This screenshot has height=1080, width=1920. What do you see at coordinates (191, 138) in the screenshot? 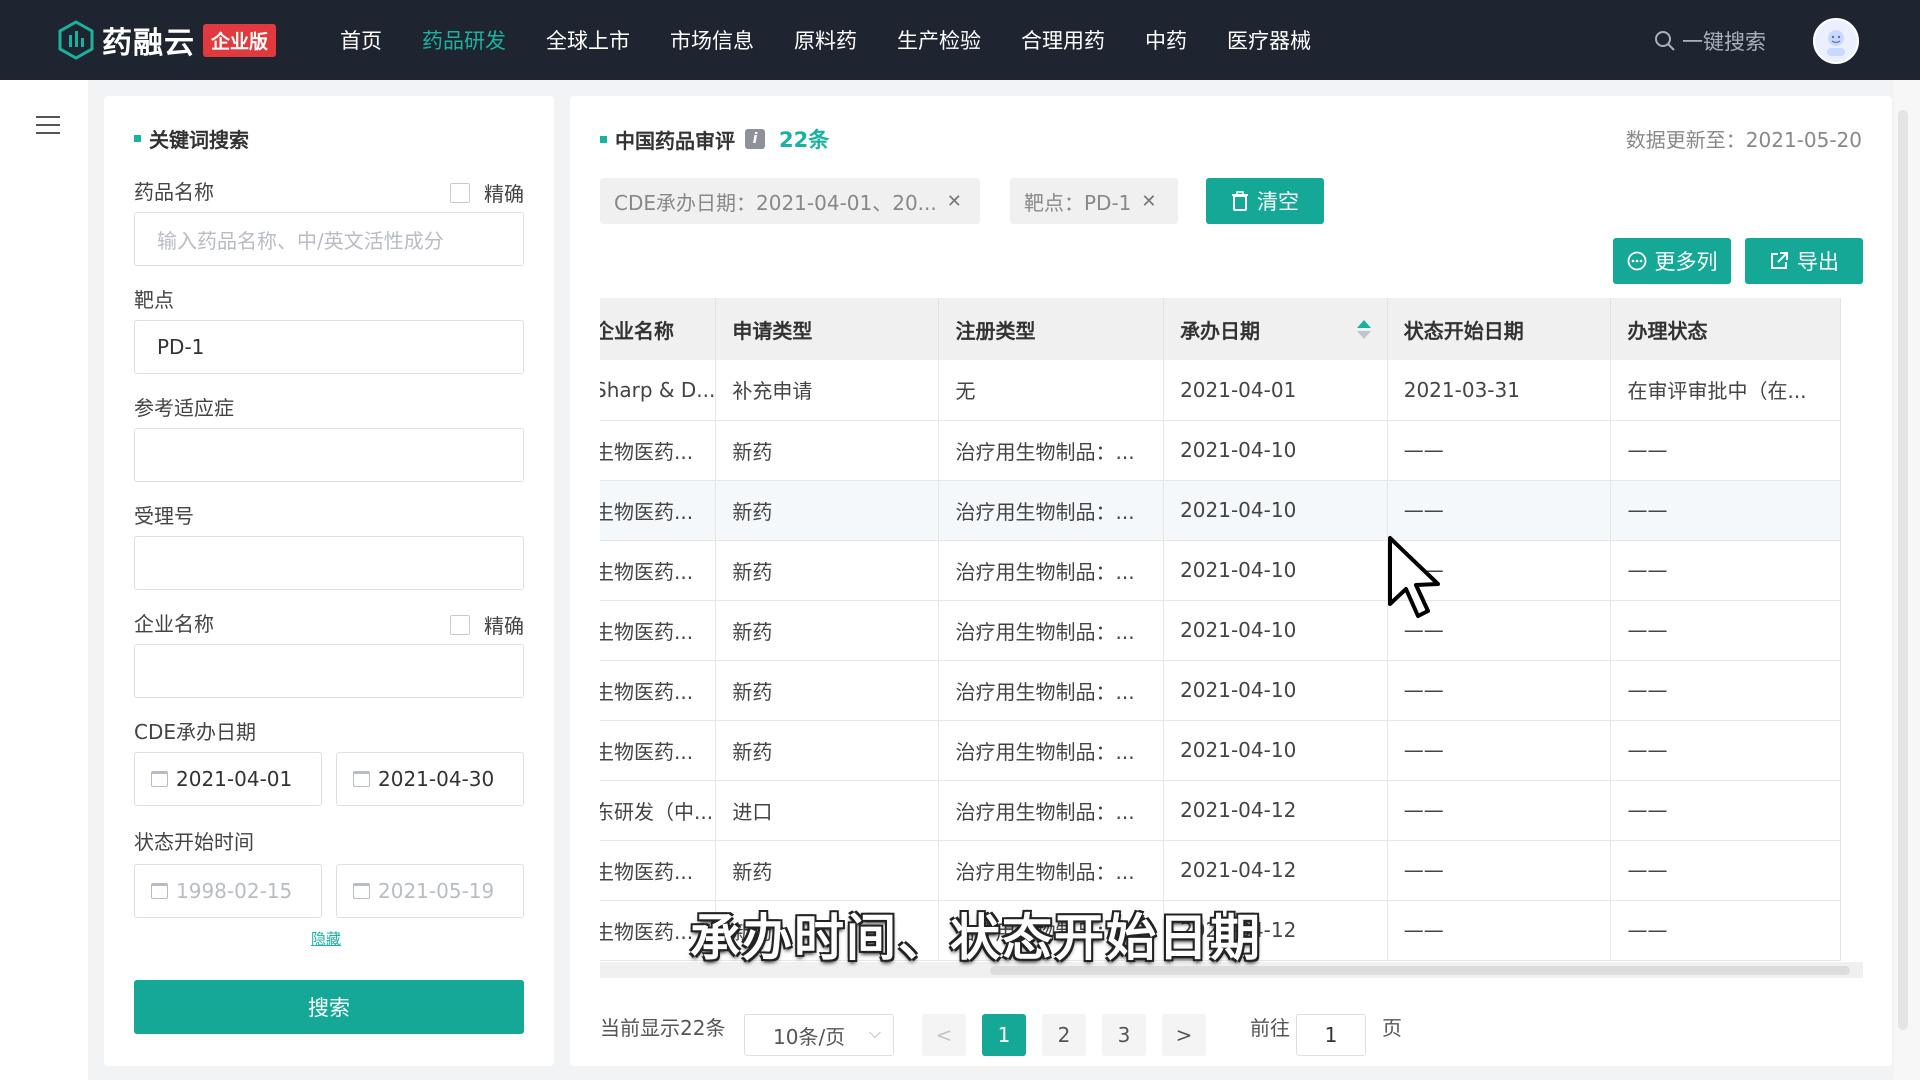
I see `filter-title: 关键词搜索` at bounding box center [191, 138].